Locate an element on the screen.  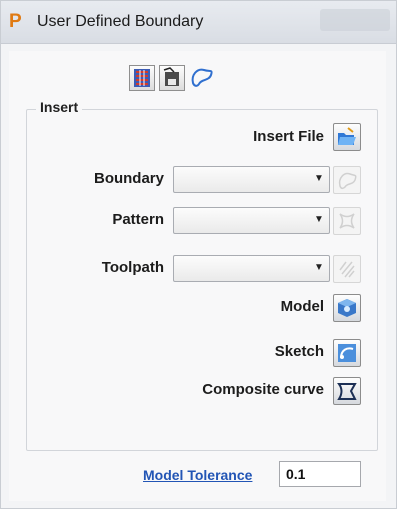
composite-curve-button is located at coordinates (347, 391).